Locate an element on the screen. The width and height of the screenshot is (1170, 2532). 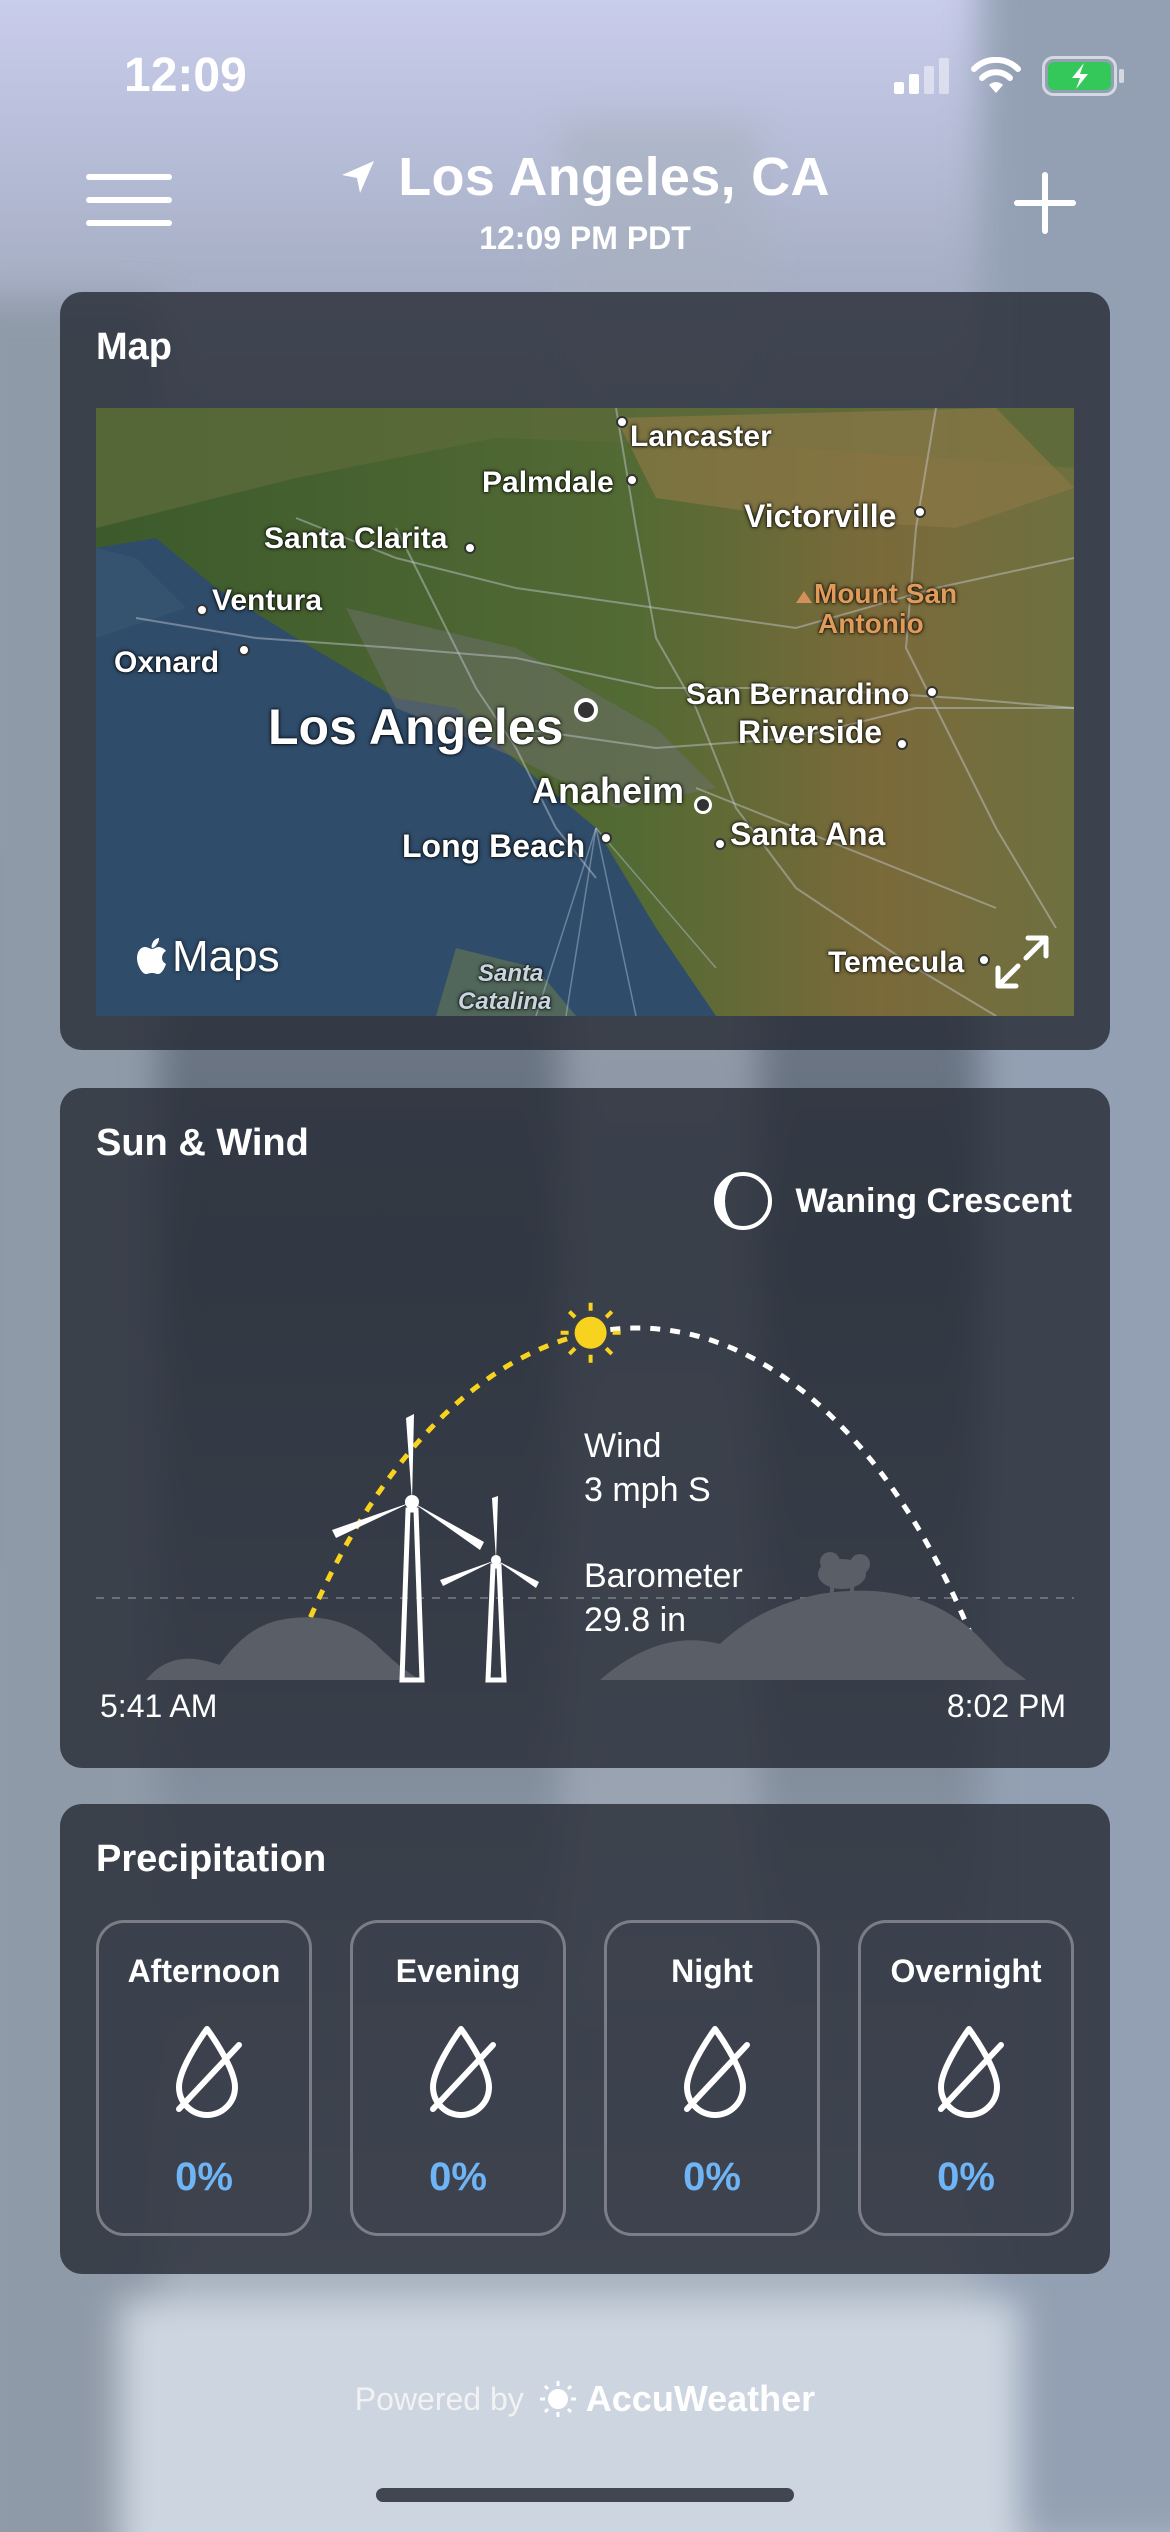
sunset-time: 8:02 PM is located at coordinates (1006, 1706).